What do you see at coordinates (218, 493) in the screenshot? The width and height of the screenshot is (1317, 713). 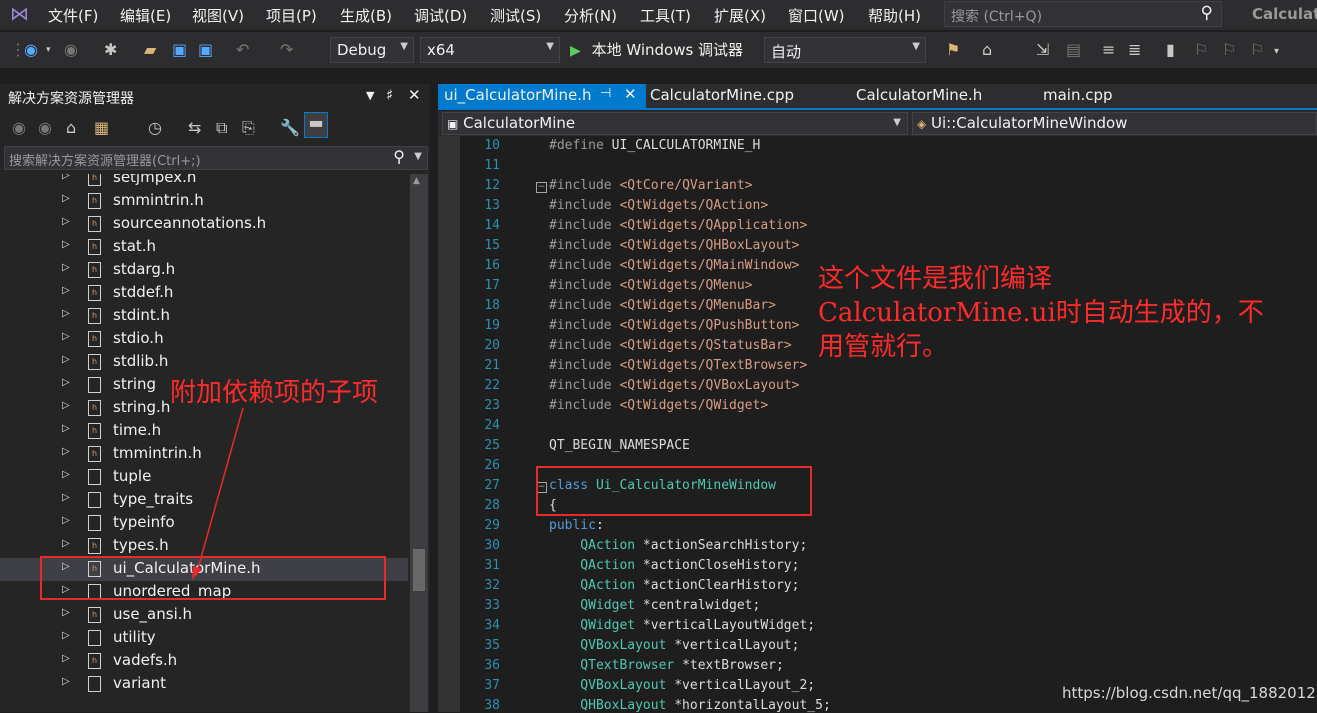 I see `annotation-arrow` at bounding box center [218, 493].